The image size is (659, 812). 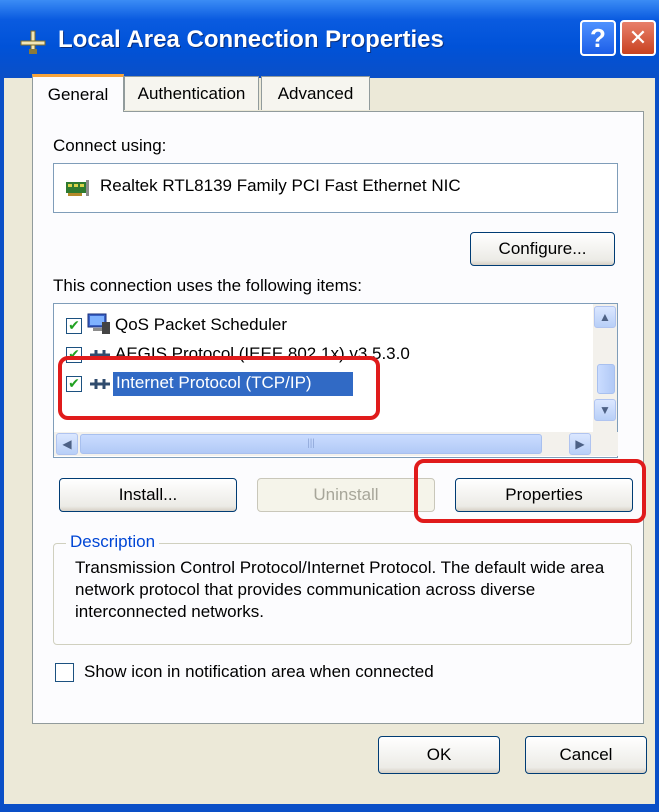 What do you see at coordinates (329, 808) in the screenshot?
I see `window-bottom-border` at bounding box center [329, 808].